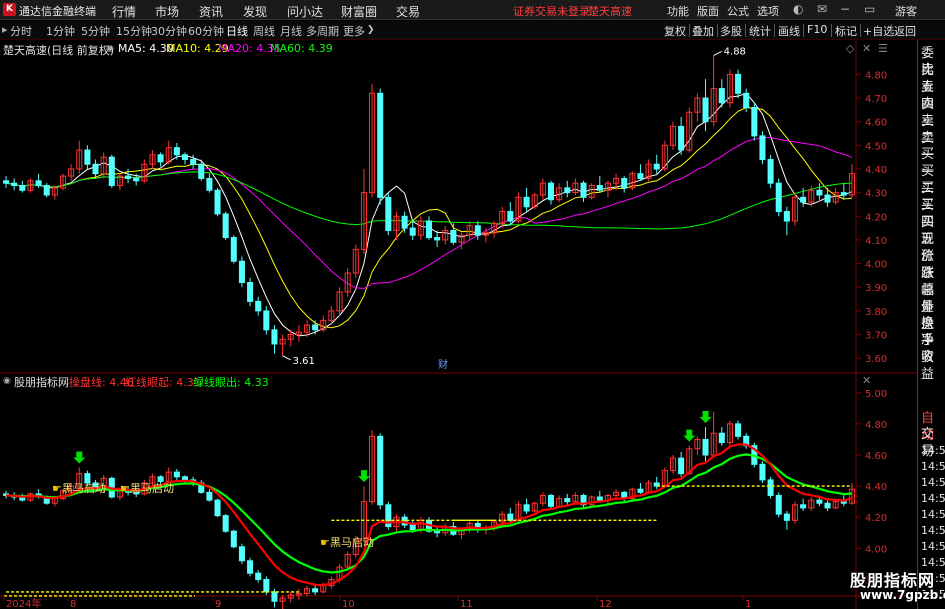 The width and height of the screenshot is (945, 609). I want to click on tool-adjust: 复权, so click(675, 31).